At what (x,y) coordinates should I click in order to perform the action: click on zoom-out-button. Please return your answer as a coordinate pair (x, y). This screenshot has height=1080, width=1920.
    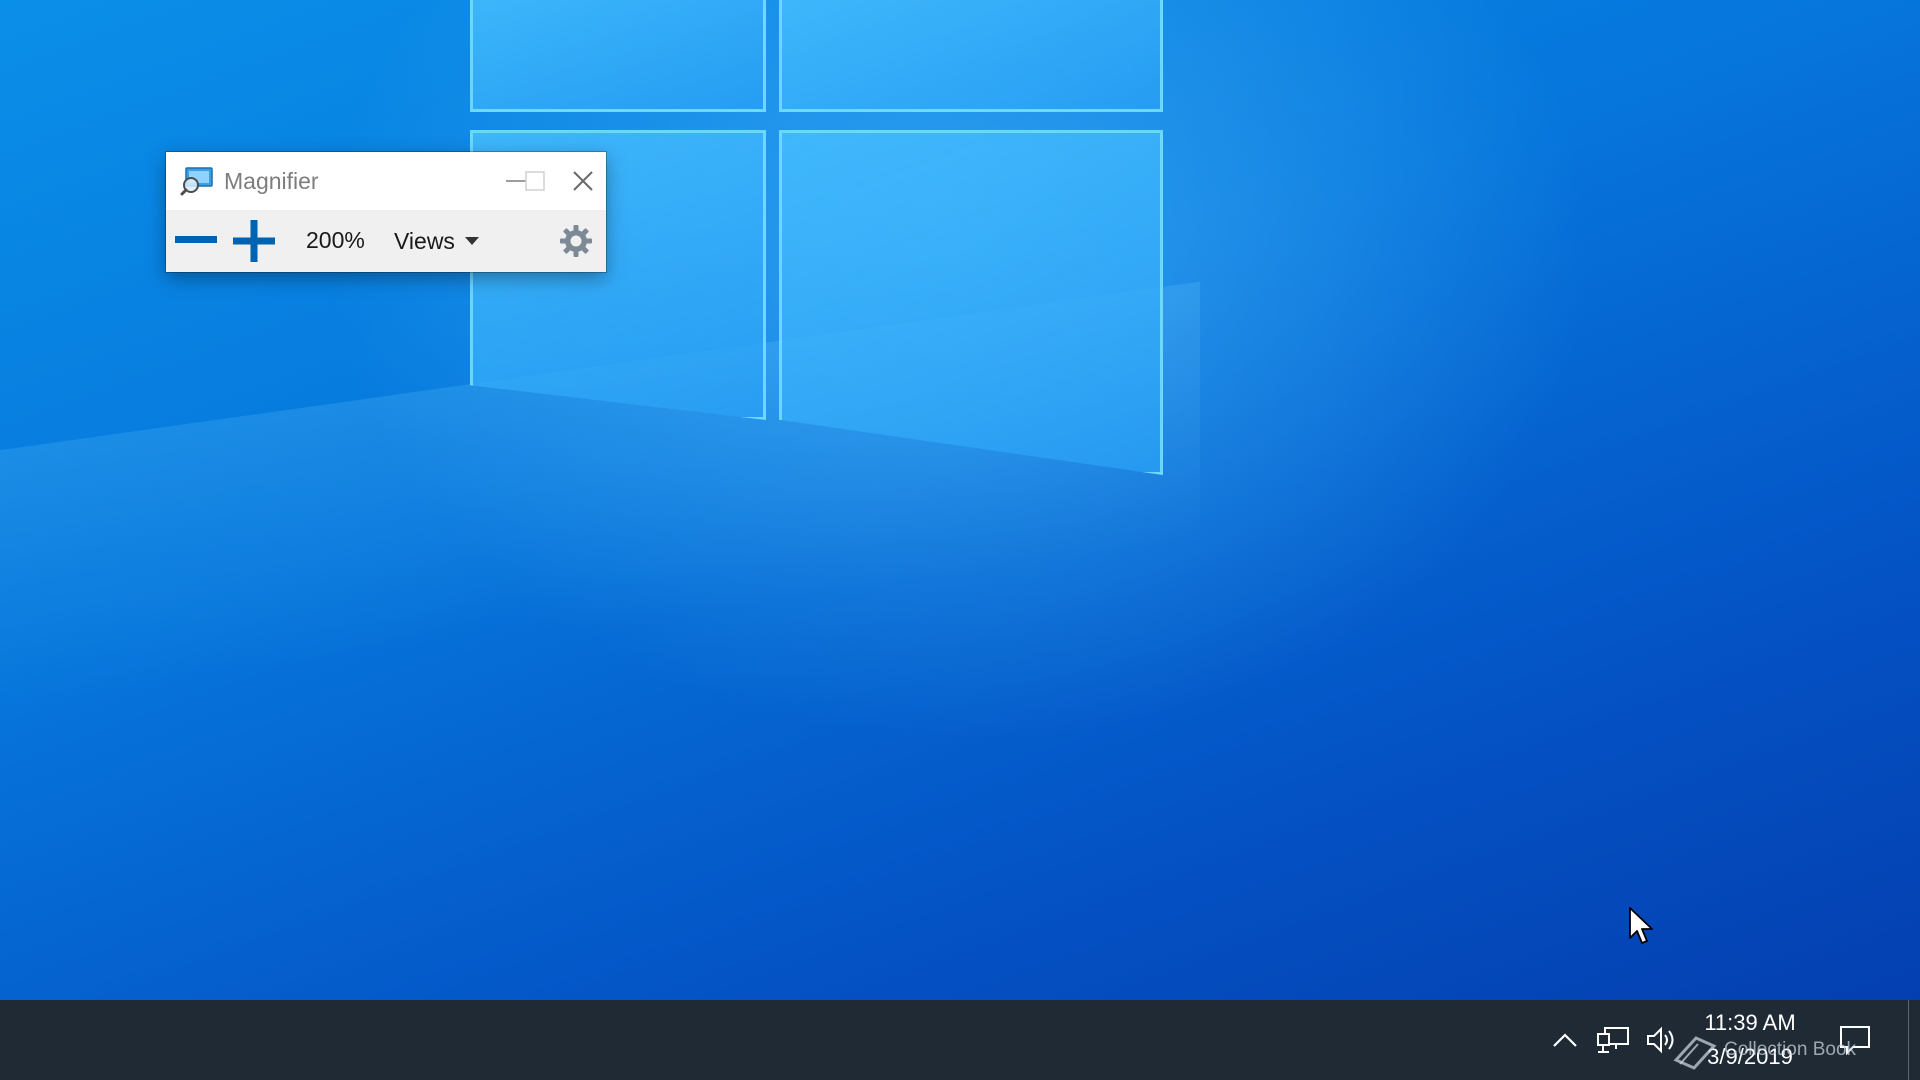
    Looking at the image, I should click on (196, 241).